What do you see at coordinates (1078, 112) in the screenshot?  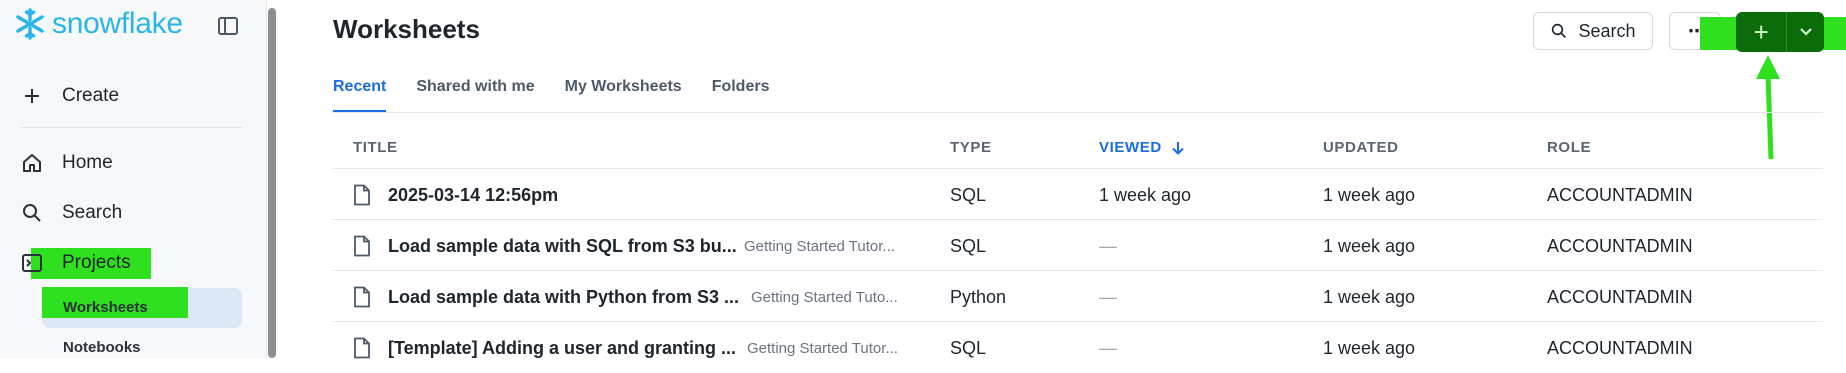 I see `tabs-divider` at bounding box center [1078, 112].